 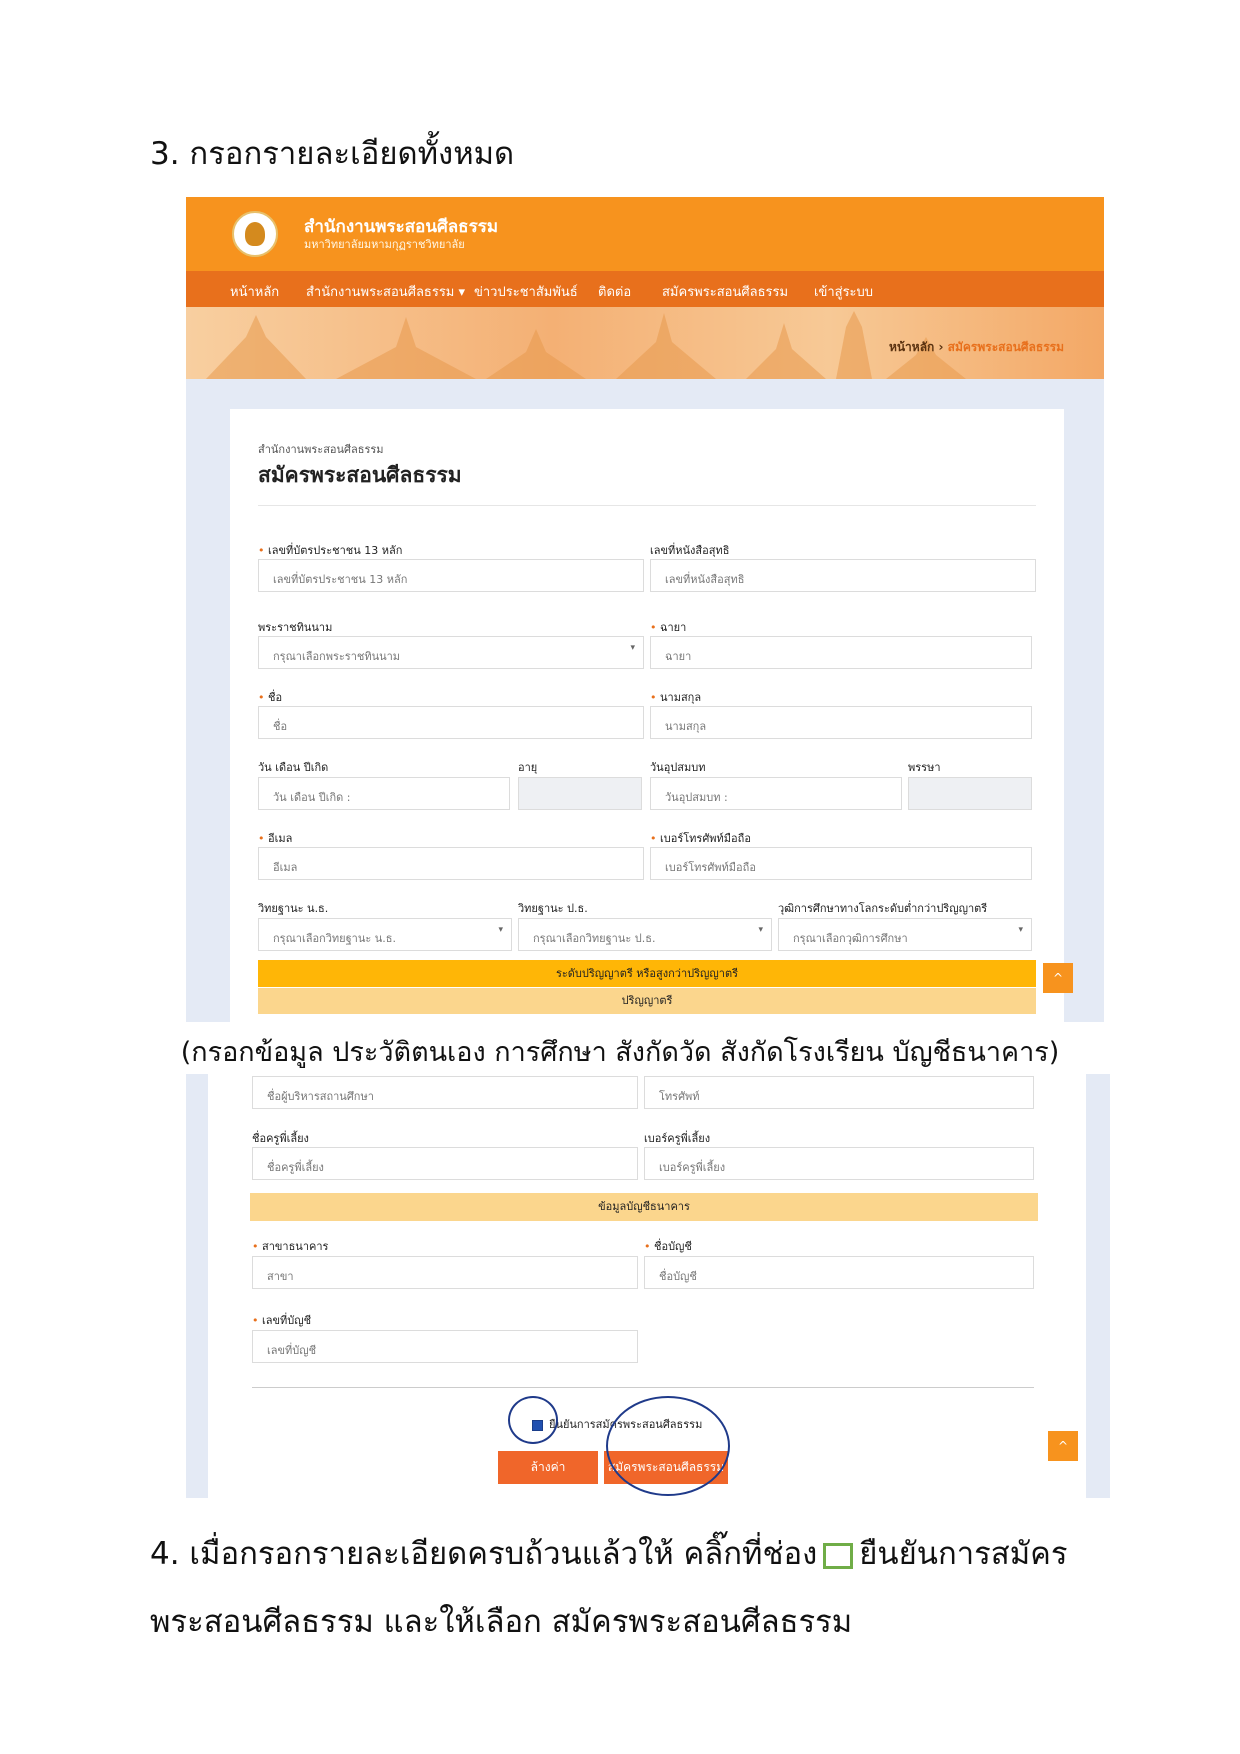 What do you see at coordinates (445, 1163) in the screenshot?
I see `mentor-input: ชื่อครูพี่เลี้ยง` at bounding box center [445, 1163].